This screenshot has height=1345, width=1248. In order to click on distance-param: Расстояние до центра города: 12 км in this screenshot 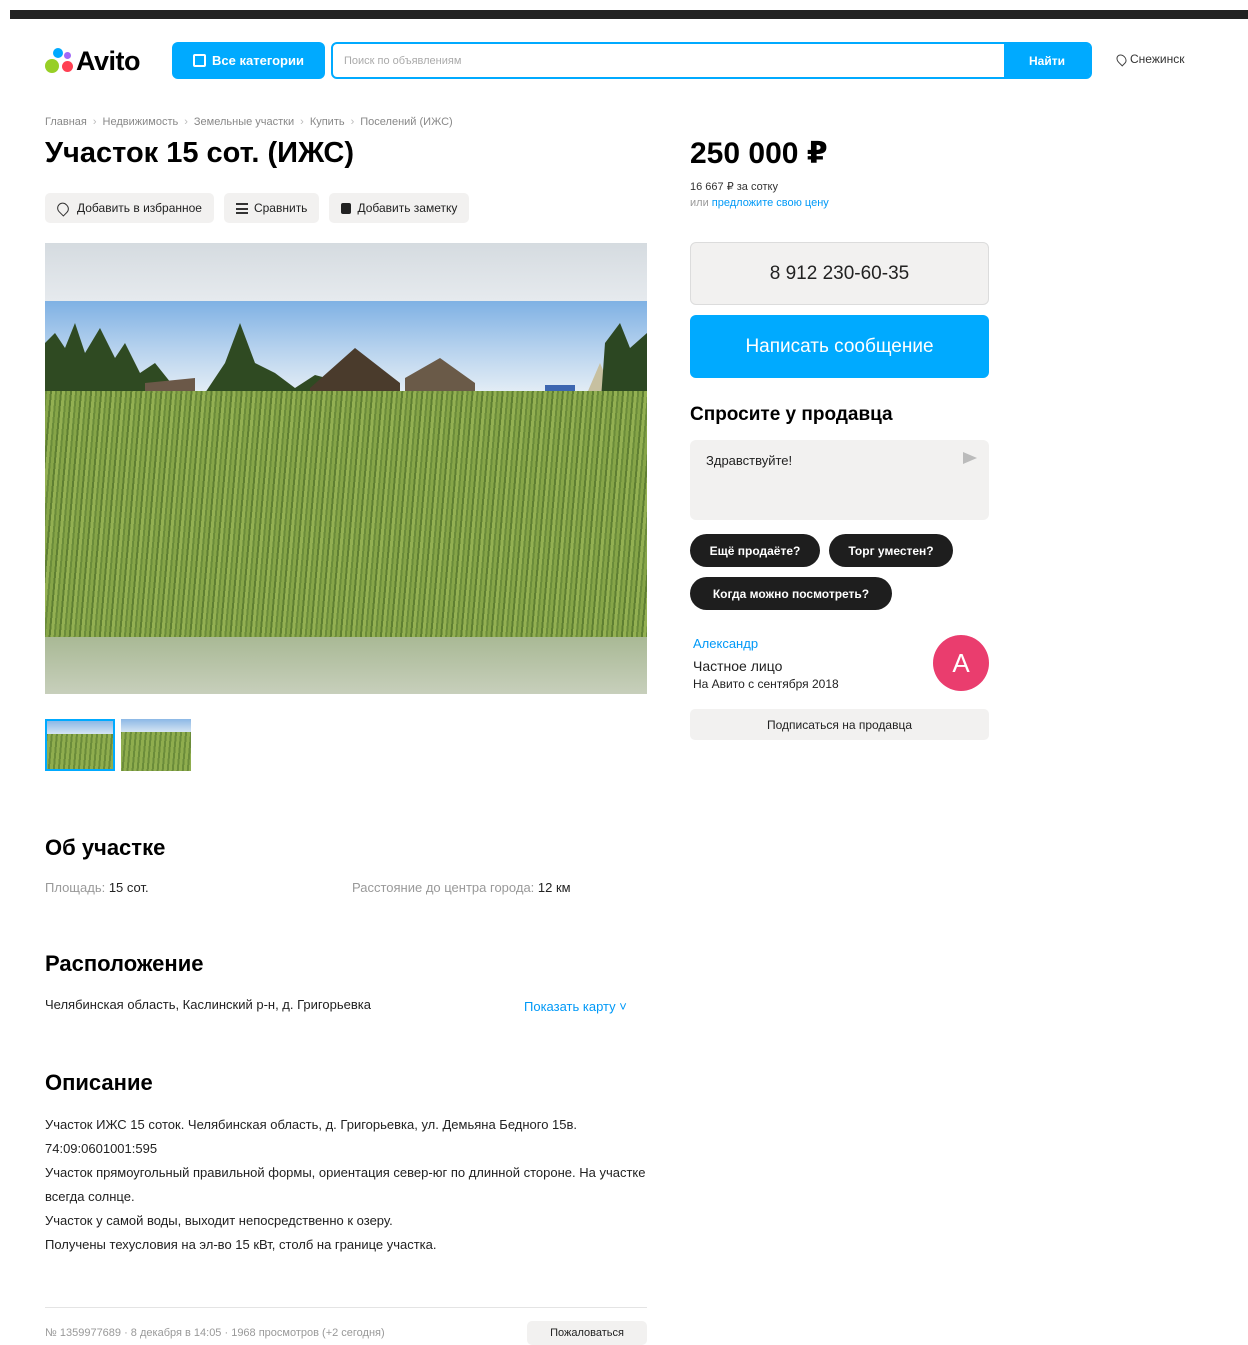, I will do `click(461, 887)`.